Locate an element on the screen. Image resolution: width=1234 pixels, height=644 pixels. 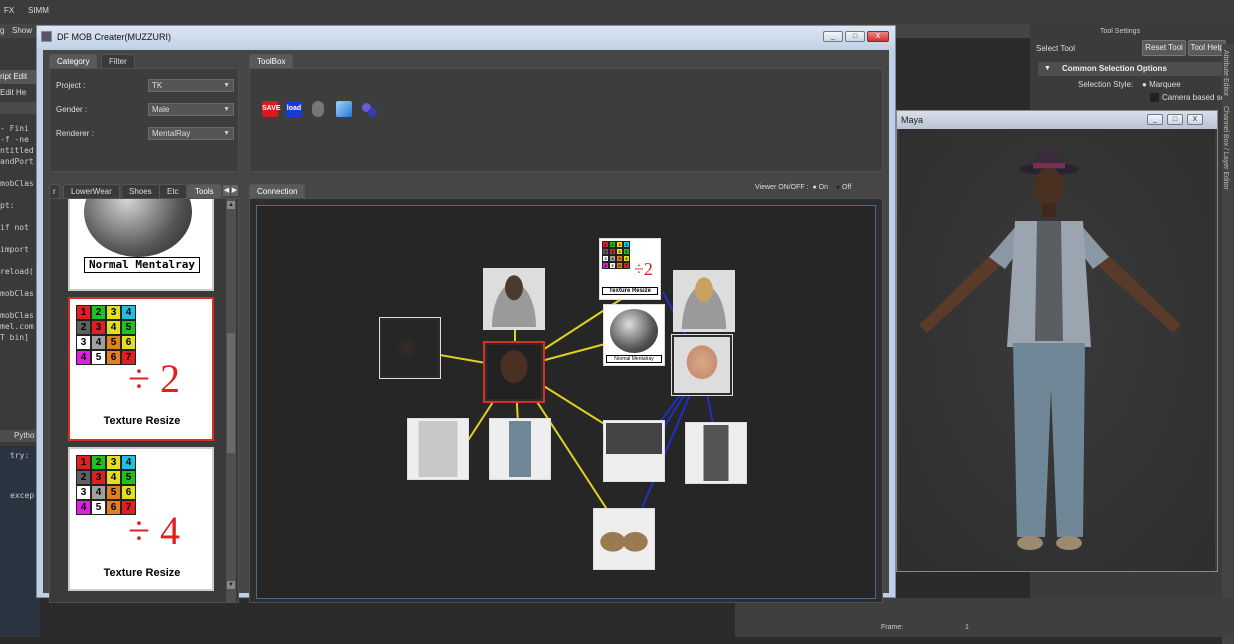
viewer-label: Viewer ON/OFF : is located at coordinates (782, 187).